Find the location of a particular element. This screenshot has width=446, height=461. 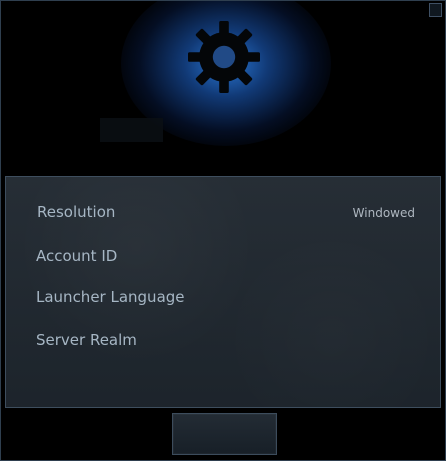

header-shadow-block is located at coordinates (131, 130).